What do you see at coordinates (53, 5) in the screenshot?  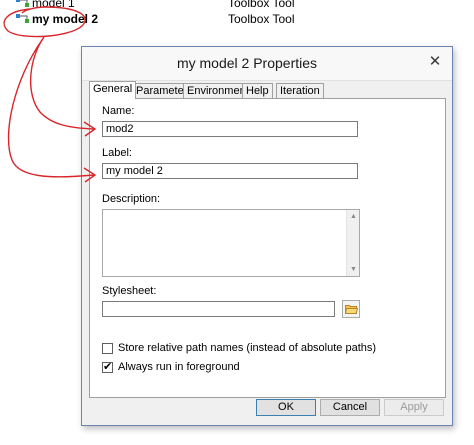 I see `catalog-item-name: model 1` at bounding box center [53, 5].